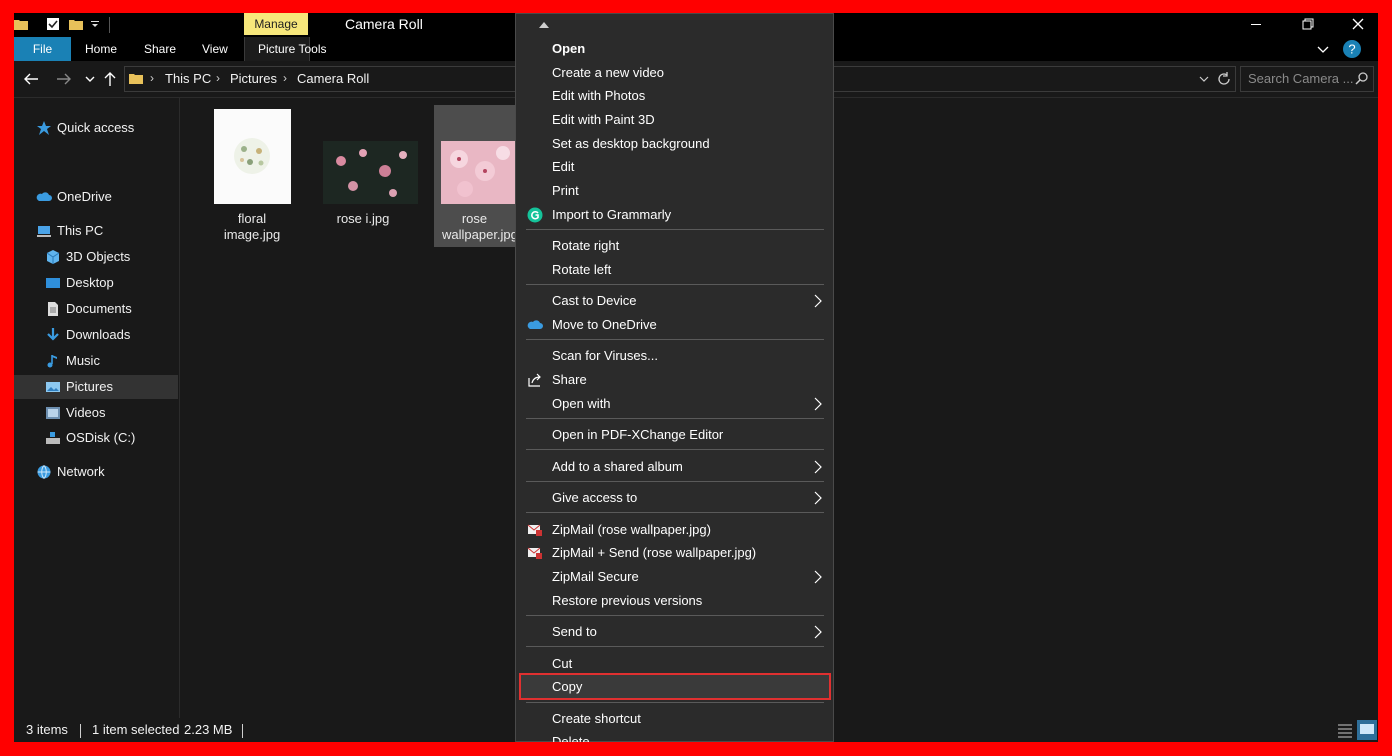  I want to click on cube-icon, so click(53, 257).